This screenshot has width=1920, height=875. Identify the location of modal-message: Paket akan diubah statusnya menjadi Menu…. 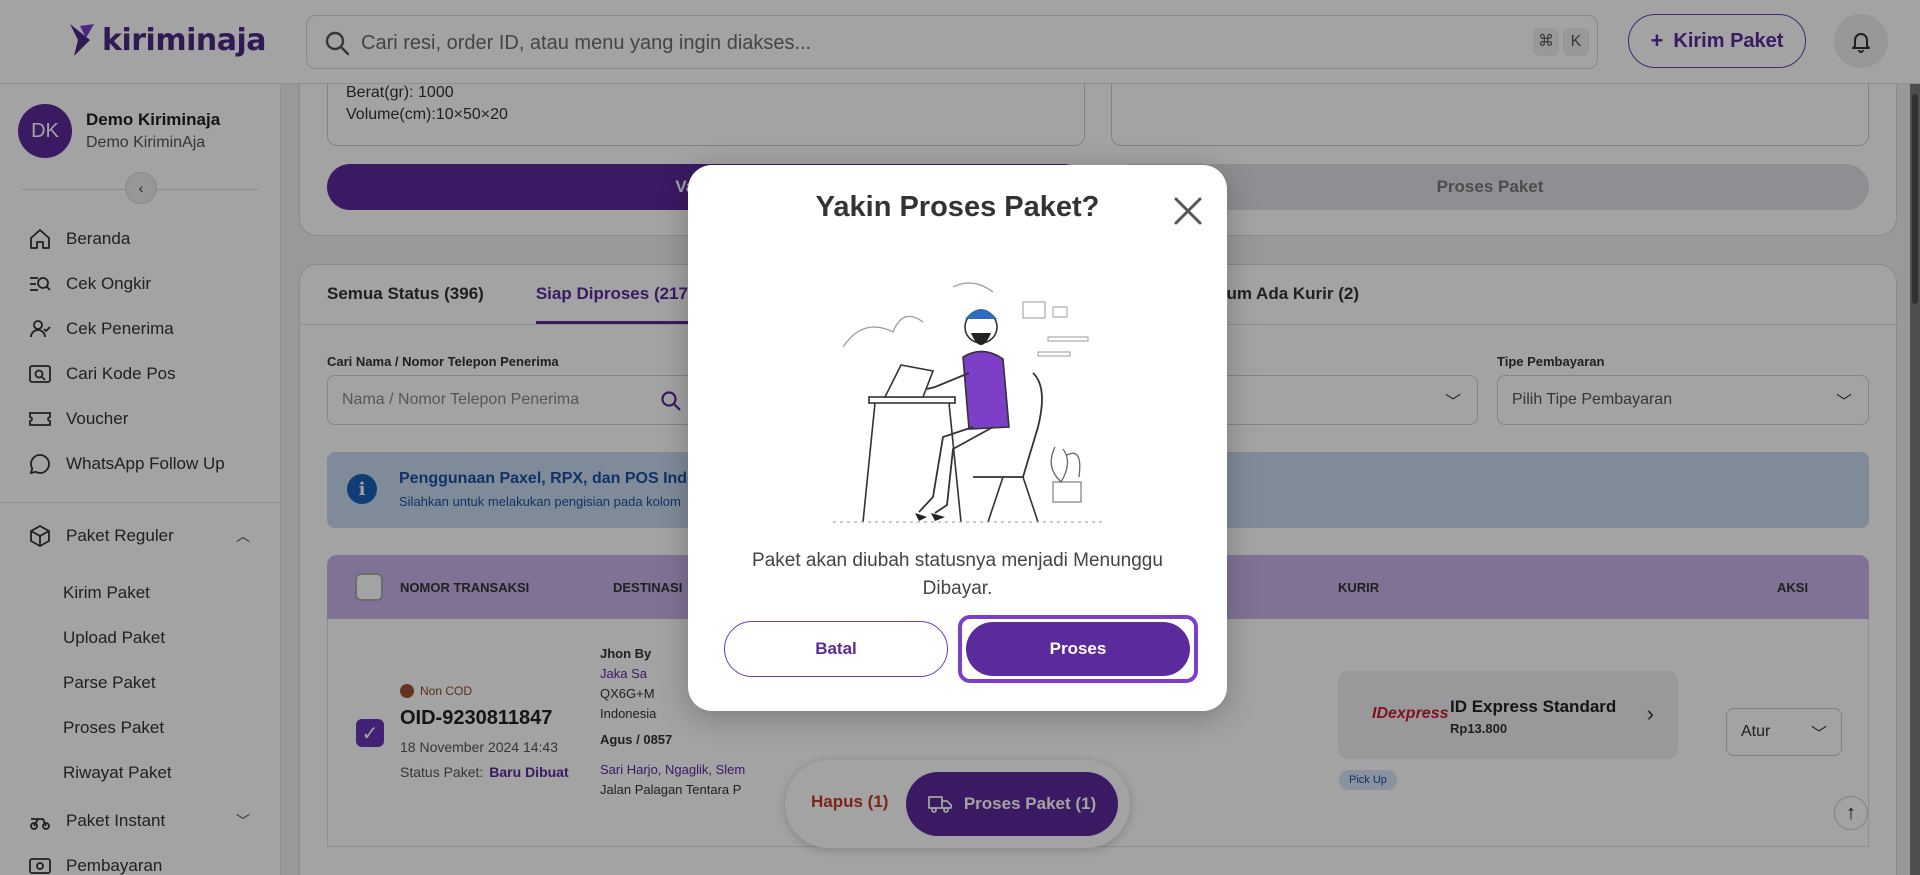
(957, 574).